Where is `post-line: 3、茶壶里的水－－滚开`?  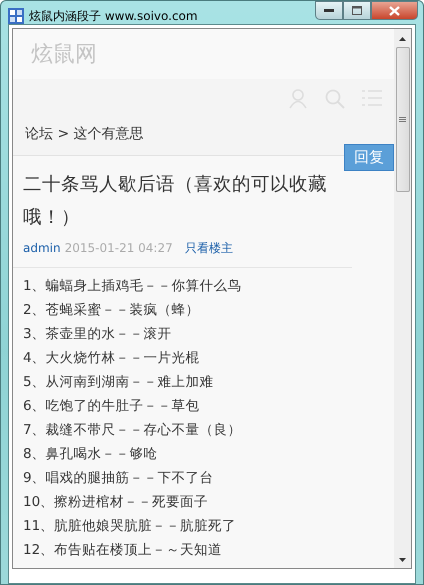 post-line: 3、茶壶里的水－－滚开 is located at coordinates (98, 334).